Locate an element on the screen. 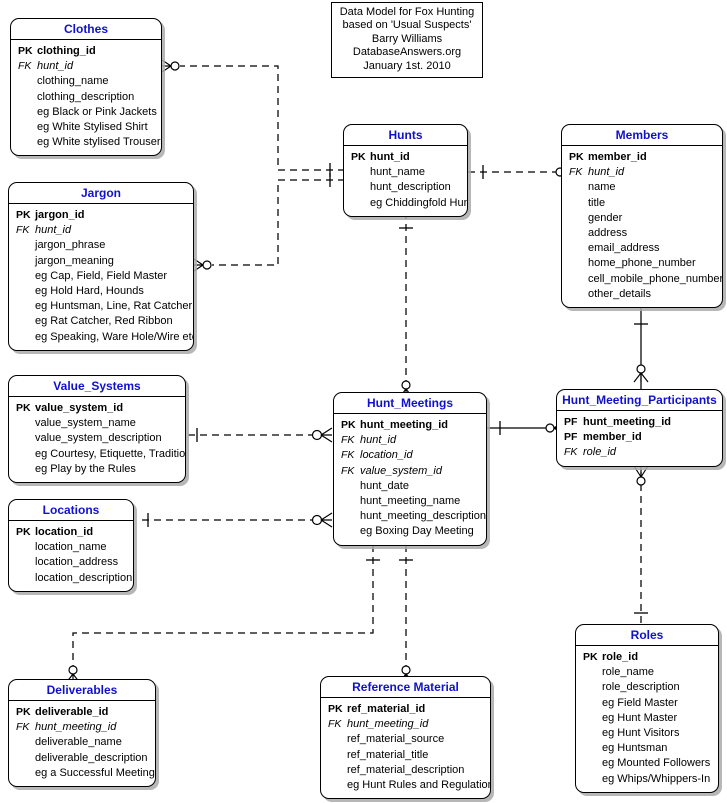 Image resolution: width=727 pixels, height=803 pixels. attribute-row: clothing_description is located at coordinates (86, 97).